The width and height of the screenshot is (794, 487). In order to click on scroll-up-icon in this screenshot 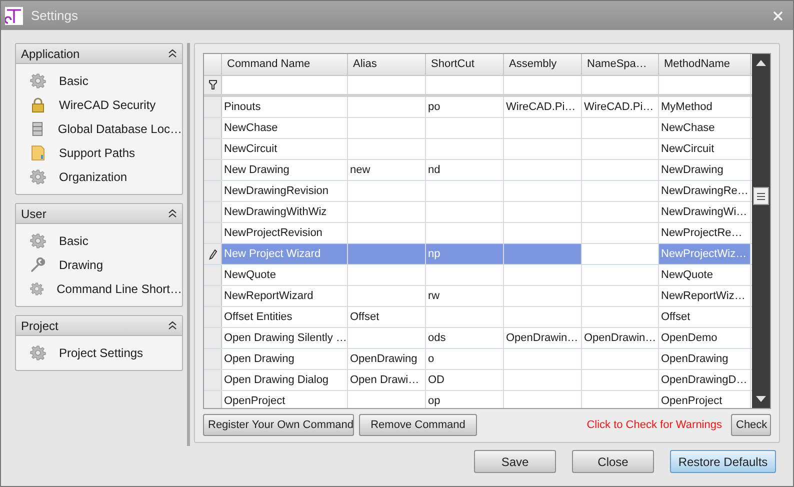, I will do `click(761, 63)`.